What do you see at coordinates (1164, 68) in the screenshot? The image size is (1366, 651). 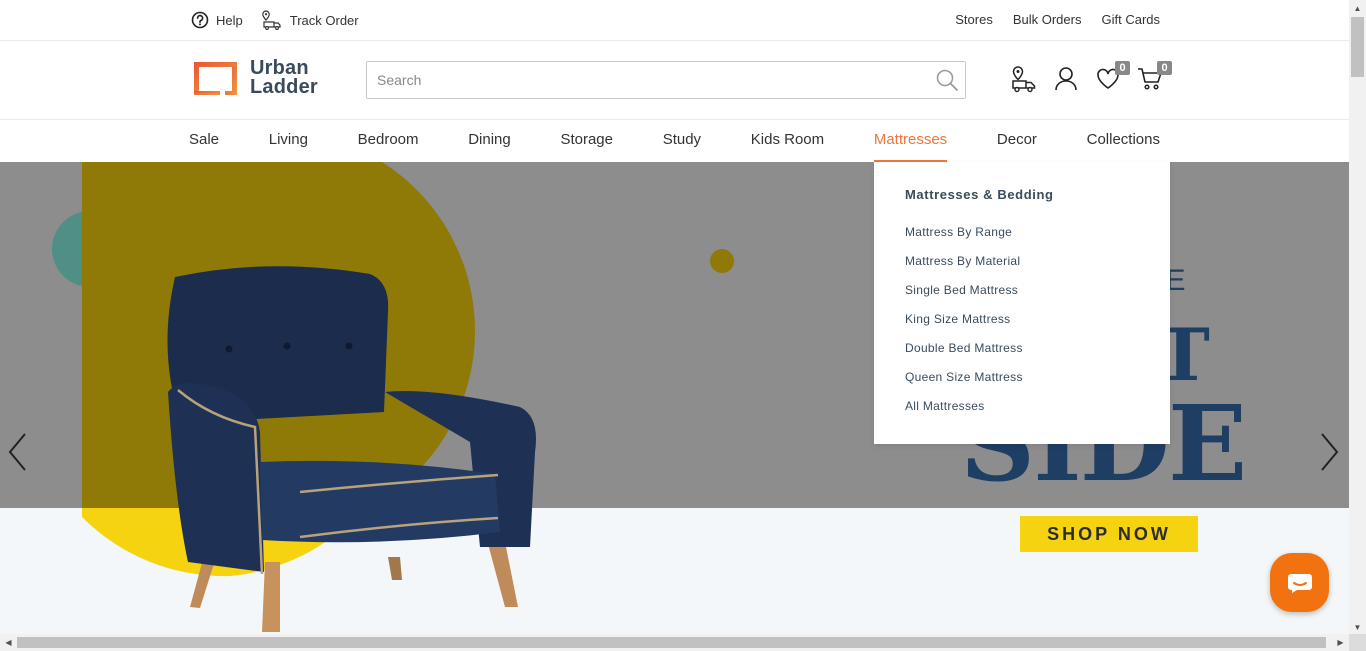 I see `cart-count-badge: 0` at bounding box center [1164, 68].